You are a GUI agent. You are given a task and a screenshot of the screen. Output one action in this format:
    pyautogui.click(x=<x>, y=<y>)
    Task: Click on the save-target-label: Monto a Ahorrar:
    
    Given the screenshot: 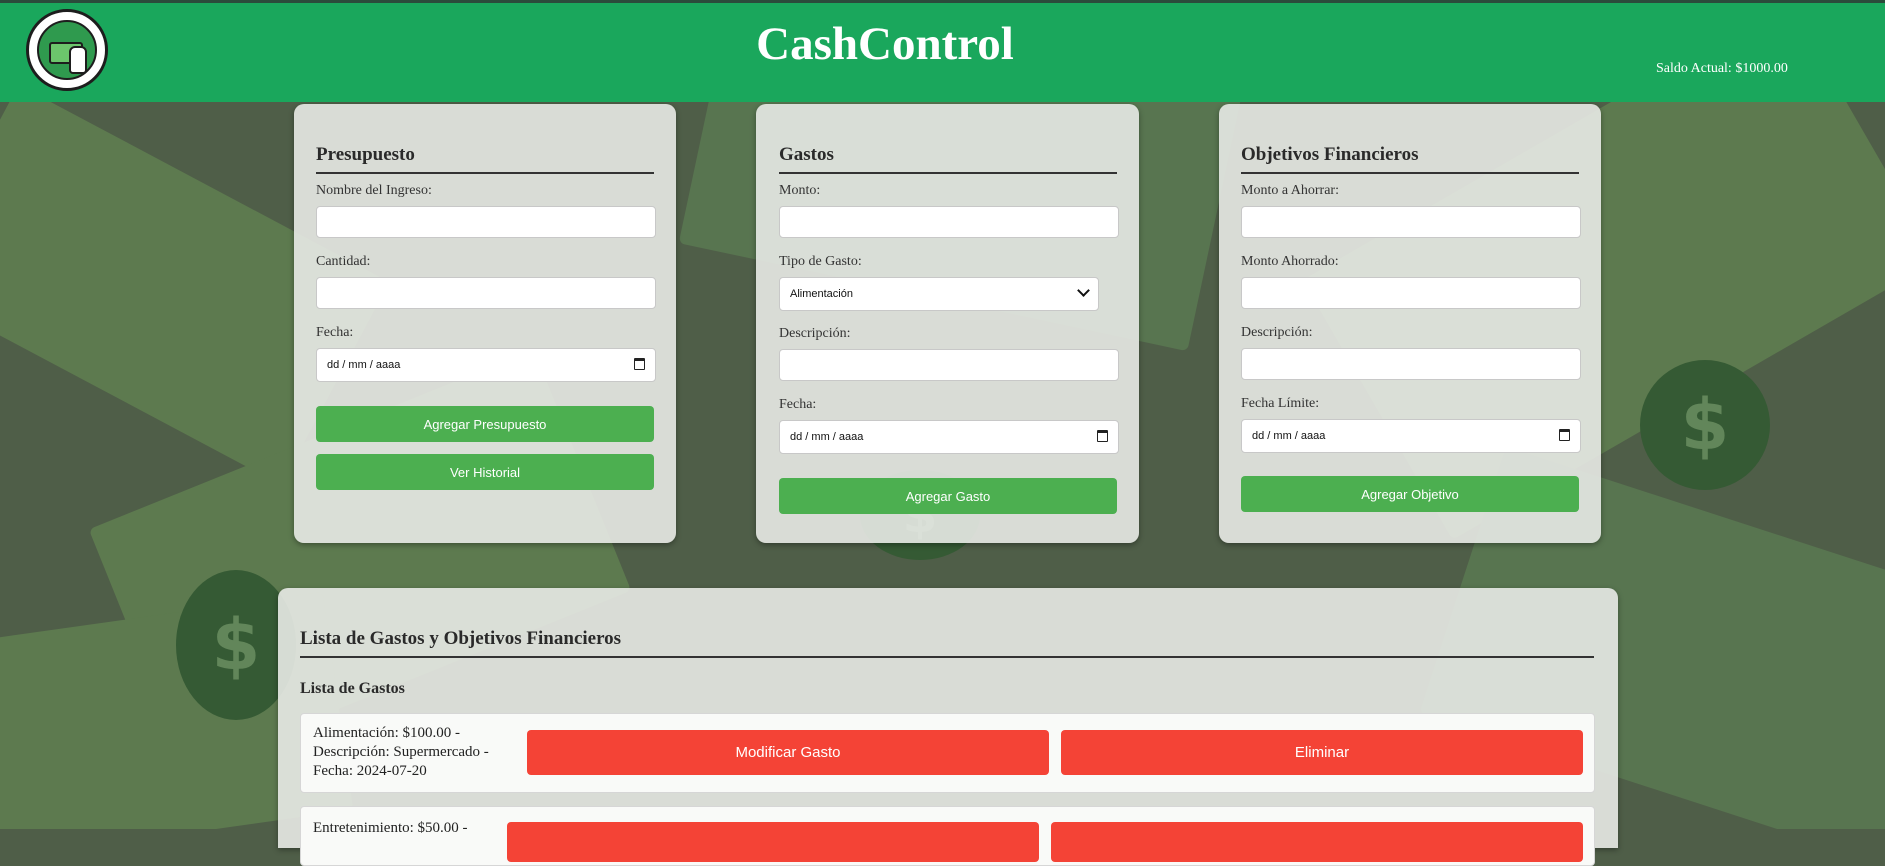 What is the action you would take?
    pyautogui.click(x=1290, y=190)
    